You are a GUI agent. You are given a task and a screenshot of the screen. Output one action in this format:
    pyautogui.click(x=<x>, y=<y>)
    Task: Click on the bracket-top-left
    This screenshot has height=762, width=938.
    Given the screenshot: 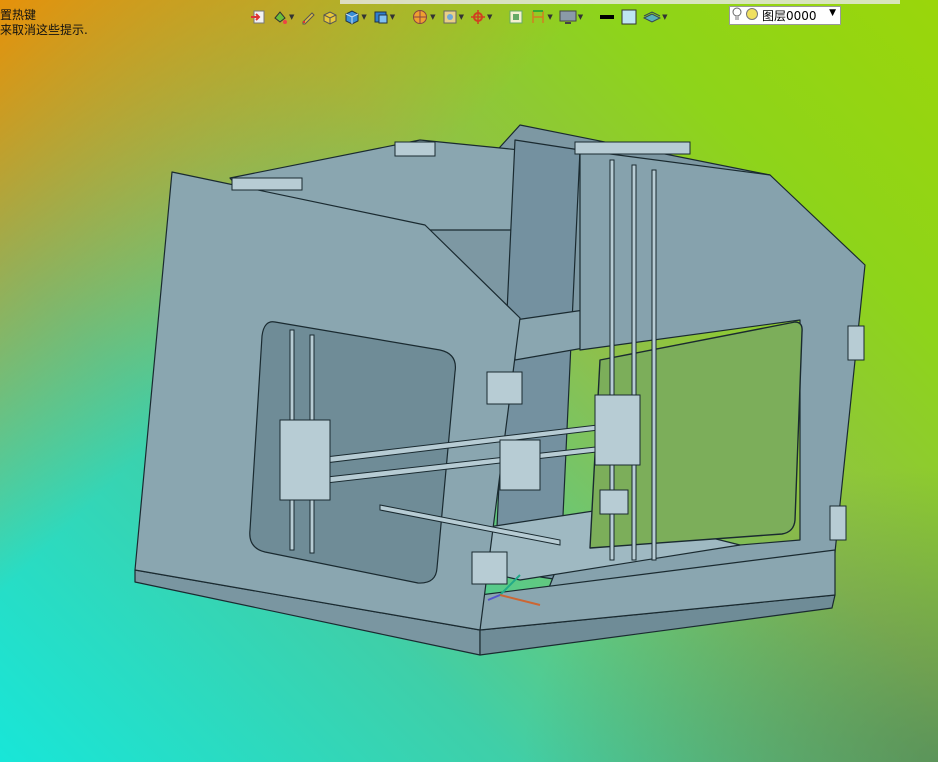 What is the action you would take?
    pyautogui.click(x=415, y=149)
    